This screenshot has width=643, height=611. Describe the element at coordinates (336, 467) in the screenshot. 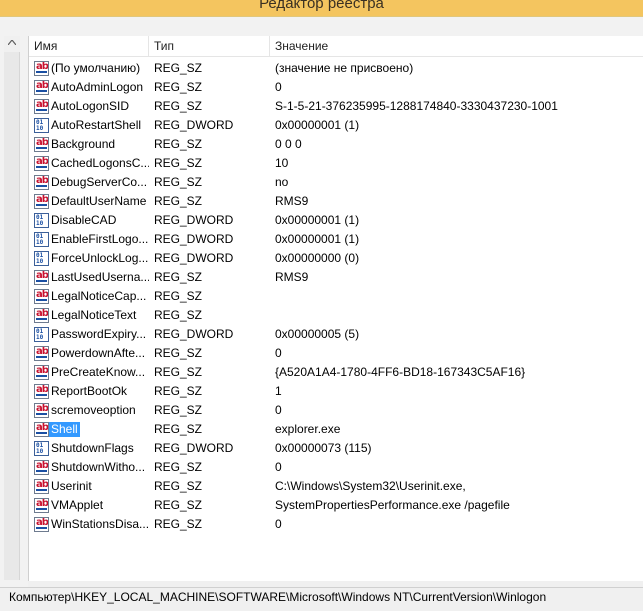

I see `table-row: ab ShutdownWitho... REG_SZ 0` at that location.